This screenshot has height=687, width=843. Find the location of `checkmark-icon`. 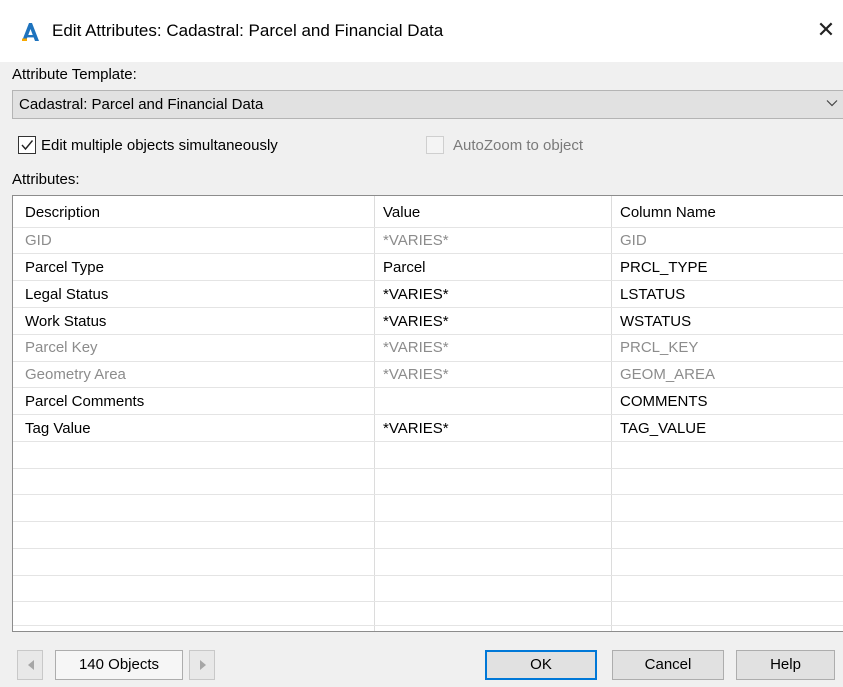

checkmark-icon is located at coordinates (27, 145).